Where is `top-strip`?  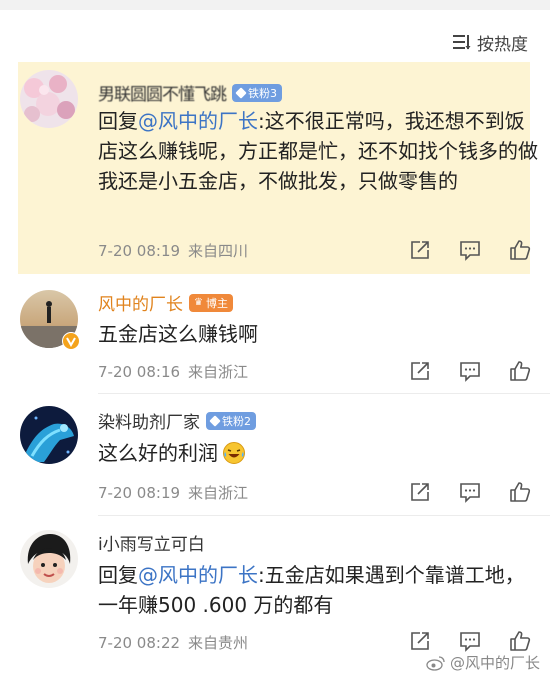 top-strip is located at coordinates (275, 5).